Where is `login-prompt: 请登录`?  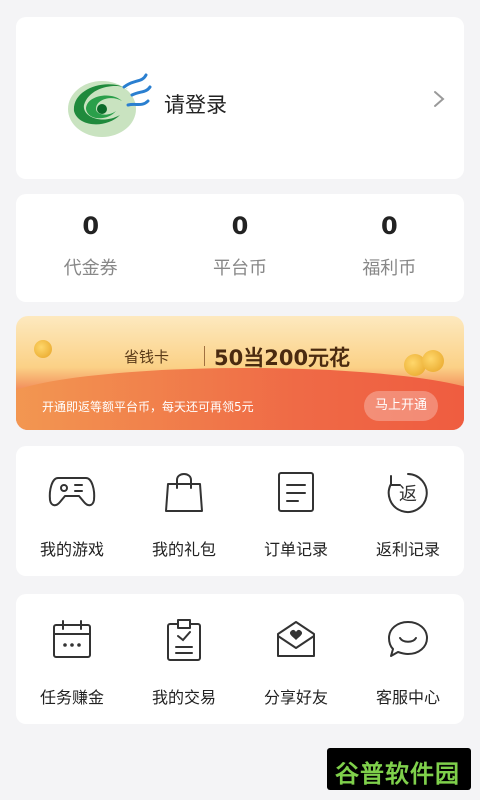 login-prompt: 请登录 is located at coordinates (195, 104).